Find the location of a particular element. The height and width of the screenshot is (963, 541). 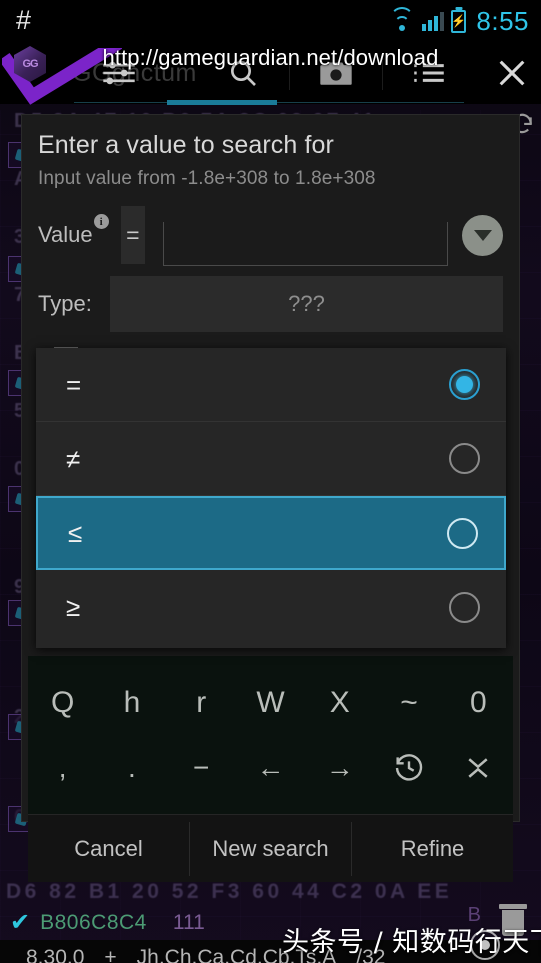

key-period: . is located at coordinates (131, 768).